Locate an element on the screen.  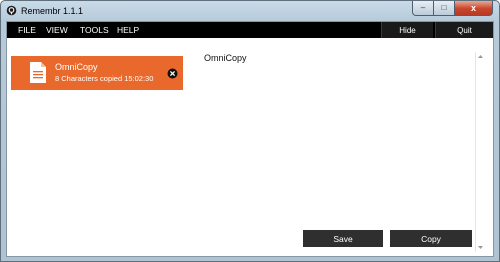
document-icon is located at coordinates (38, 72).